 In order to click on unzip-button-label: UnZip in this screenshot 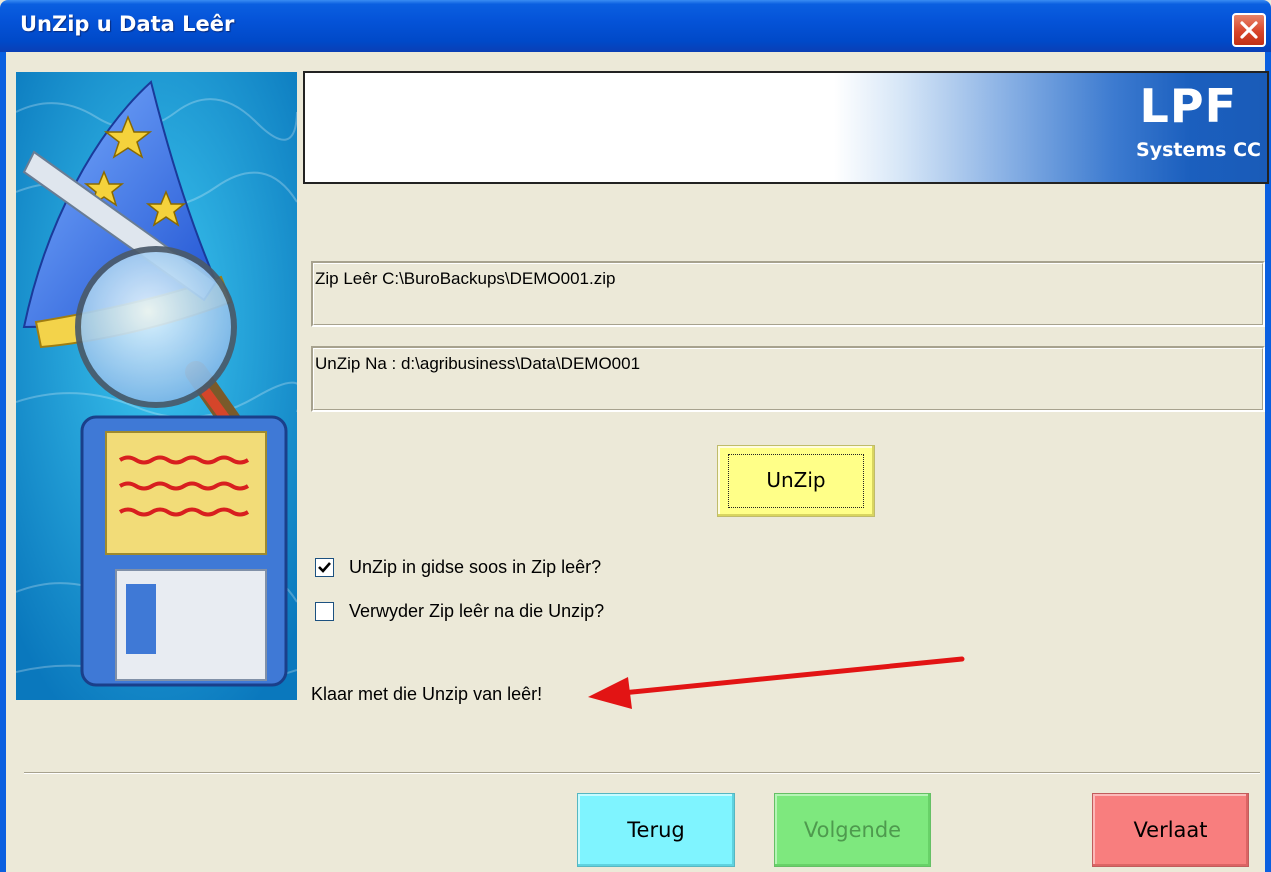, I will do `click(796, 480)`.